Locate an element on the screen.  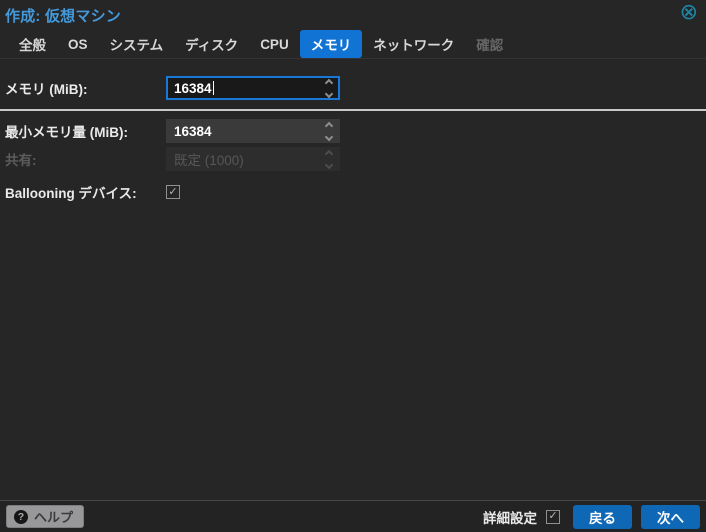
question-icon: ? is located at coordinates (21, 516).